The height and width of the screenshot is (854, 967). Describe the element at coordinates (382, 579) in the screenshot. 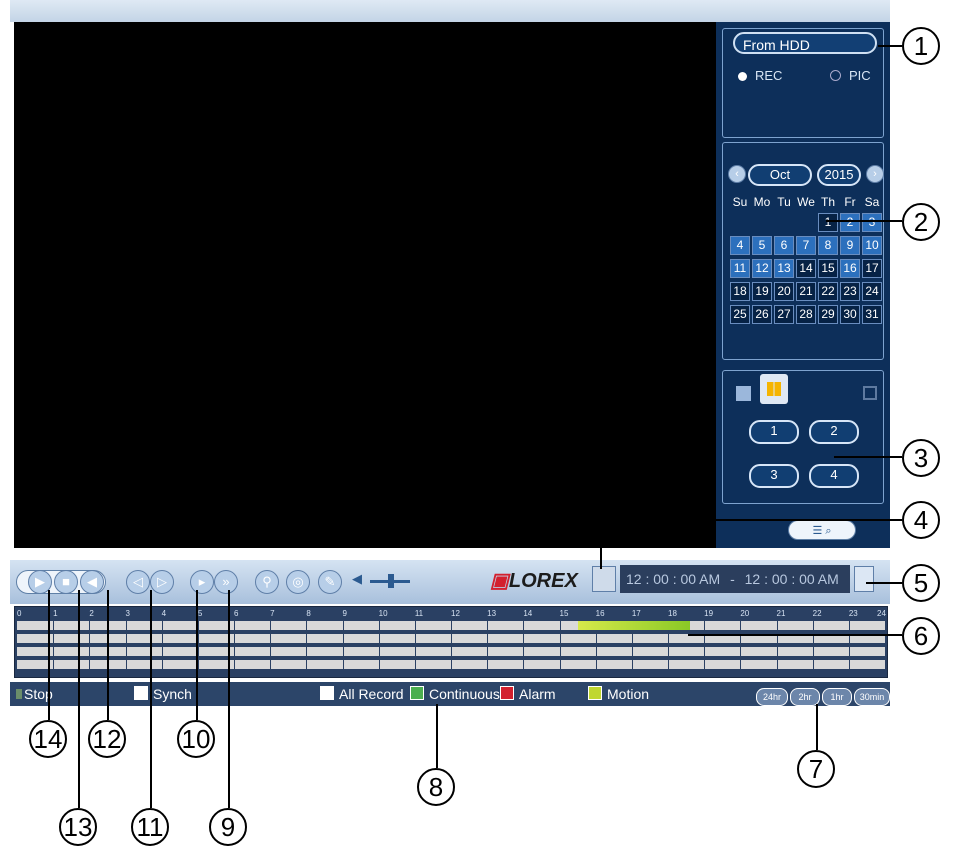

I see `volume-slider: ◀` at that location.